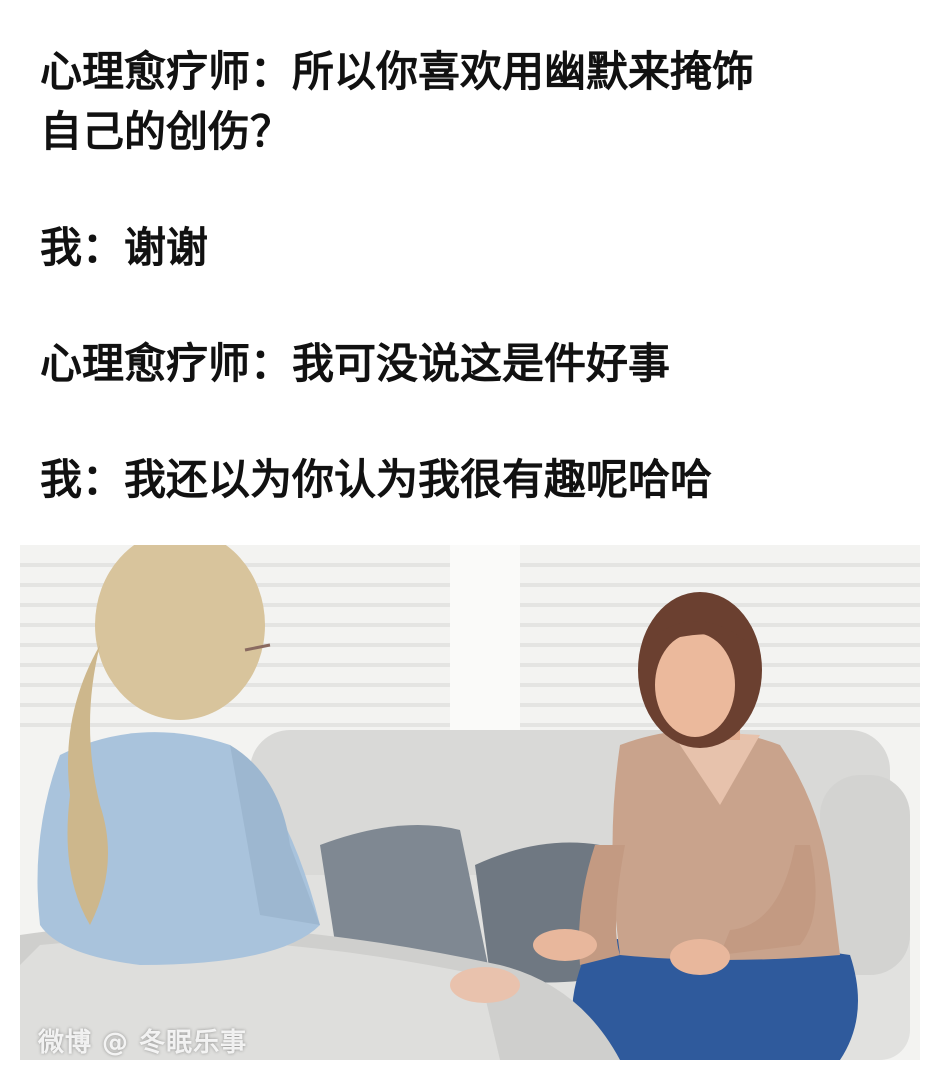  I want to click on me-line-1: 我：谢谢, so click(124, 247).